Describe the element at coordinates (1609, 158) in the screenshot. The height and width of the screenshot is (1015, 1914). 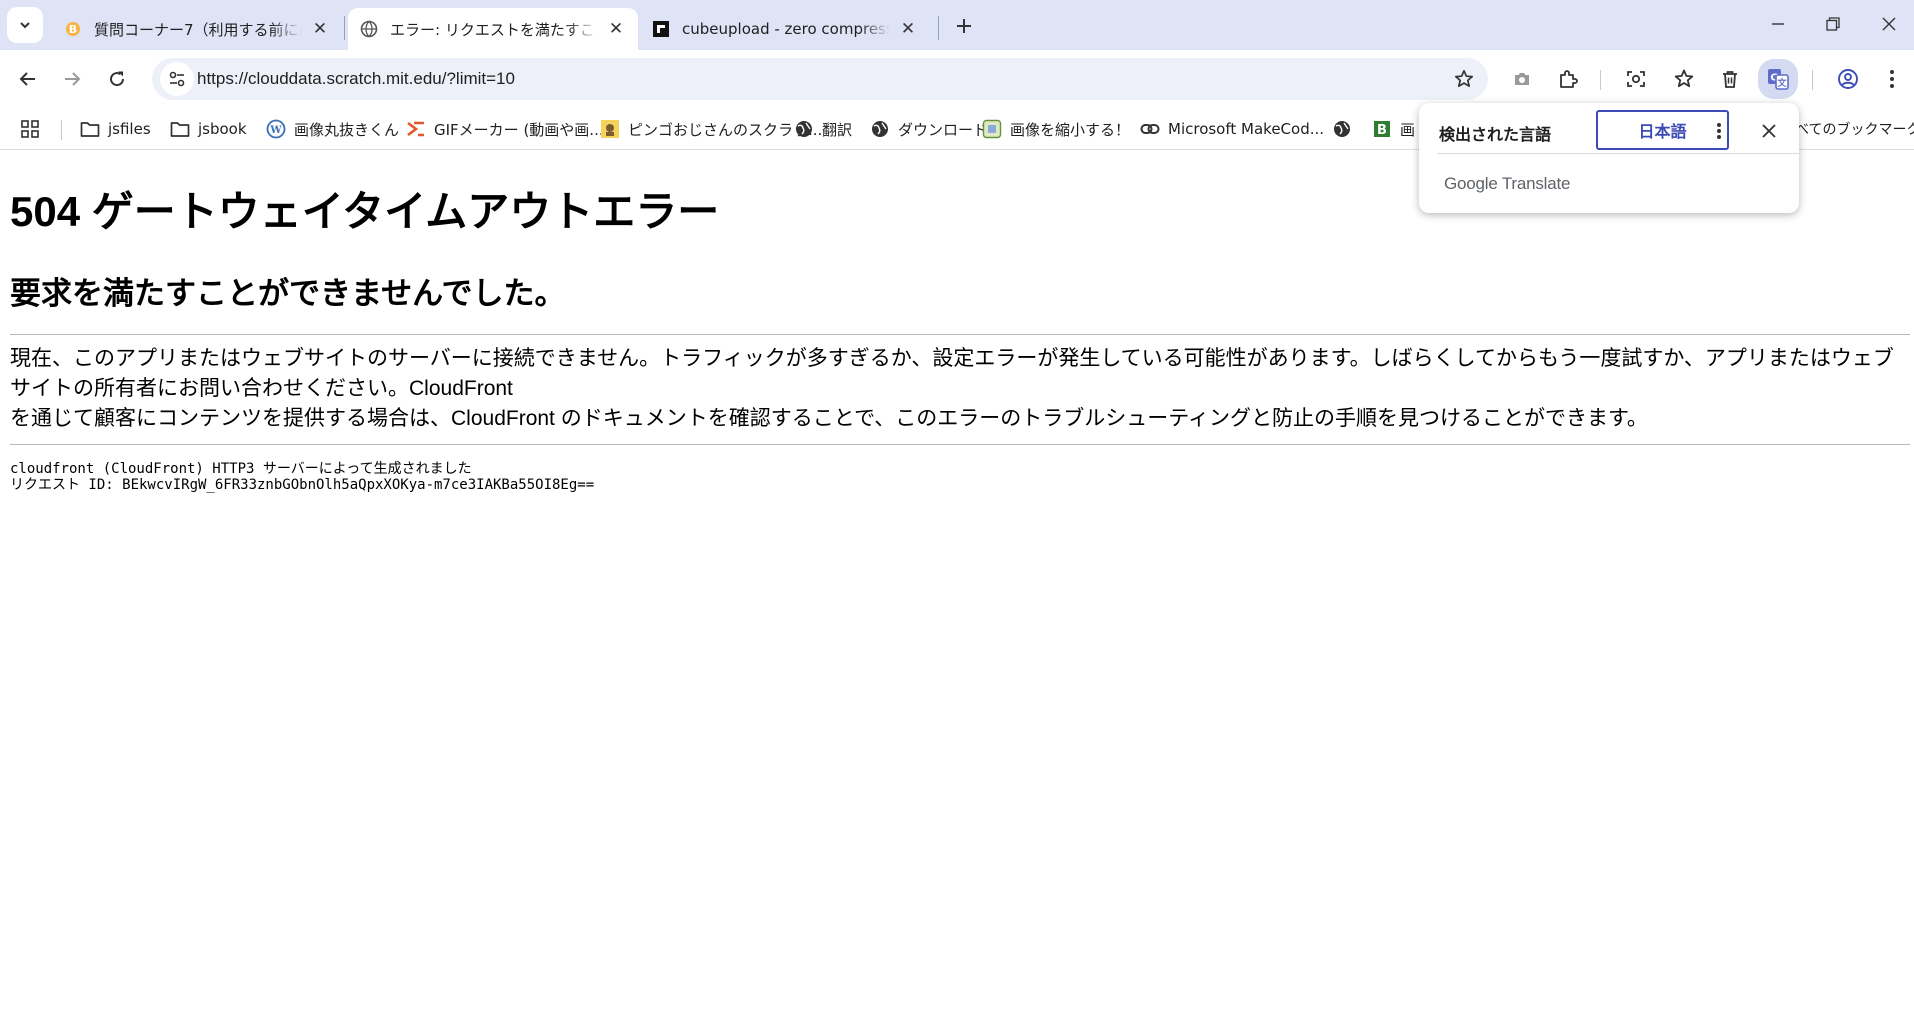
I see `translate-popup: 検出された言語 日本語 Google Translate` at that location.